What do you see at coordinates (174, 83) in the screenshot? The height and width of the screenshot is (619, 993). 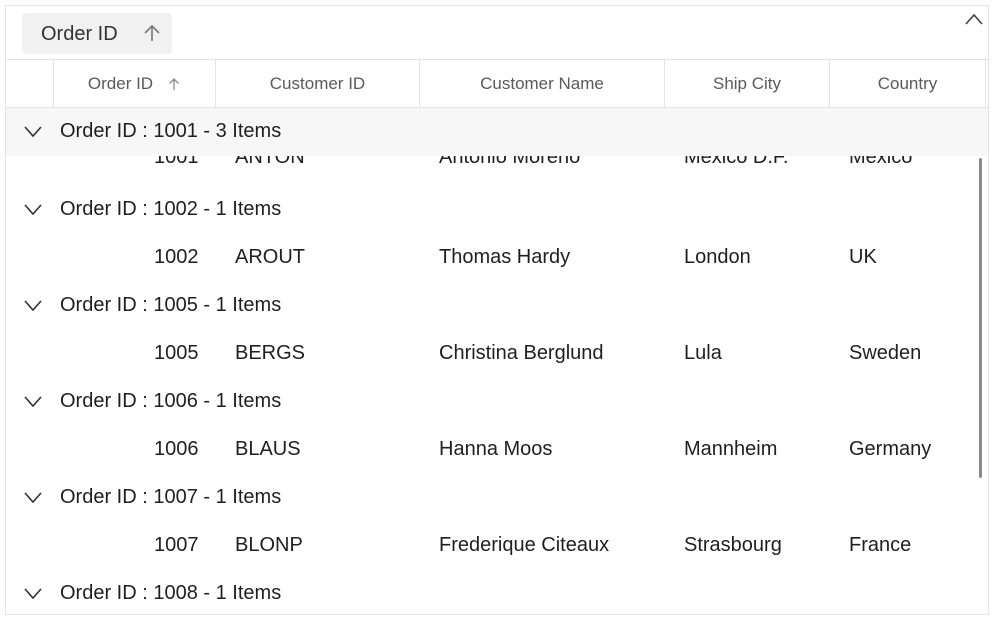 I see `sort-ascending-icon` at bounding box center [174, 83].